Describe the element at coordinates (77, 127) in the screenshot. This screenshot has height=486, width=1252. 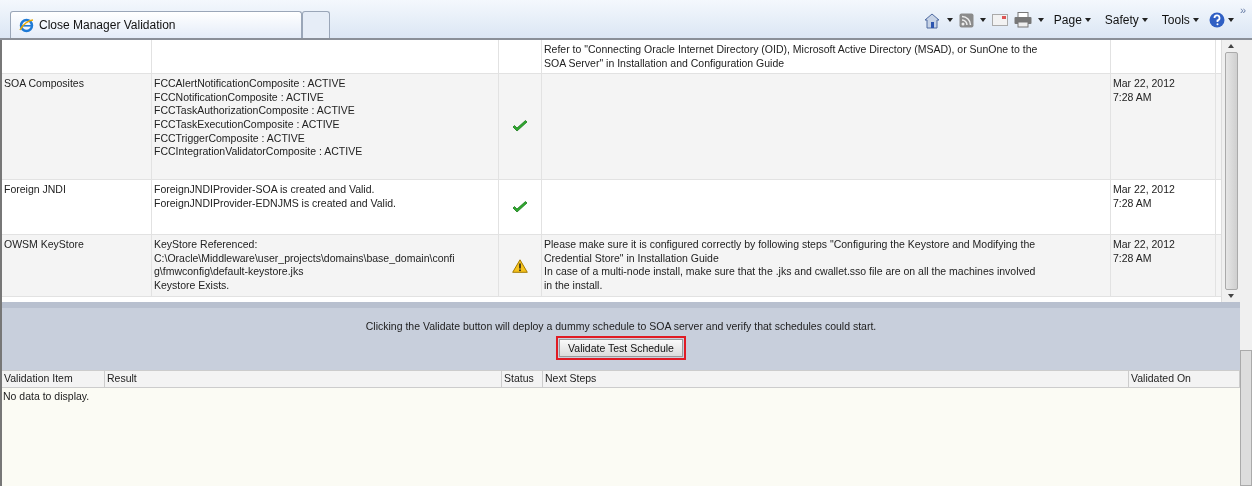
I see `table-cell: SOA Composites` at that location.